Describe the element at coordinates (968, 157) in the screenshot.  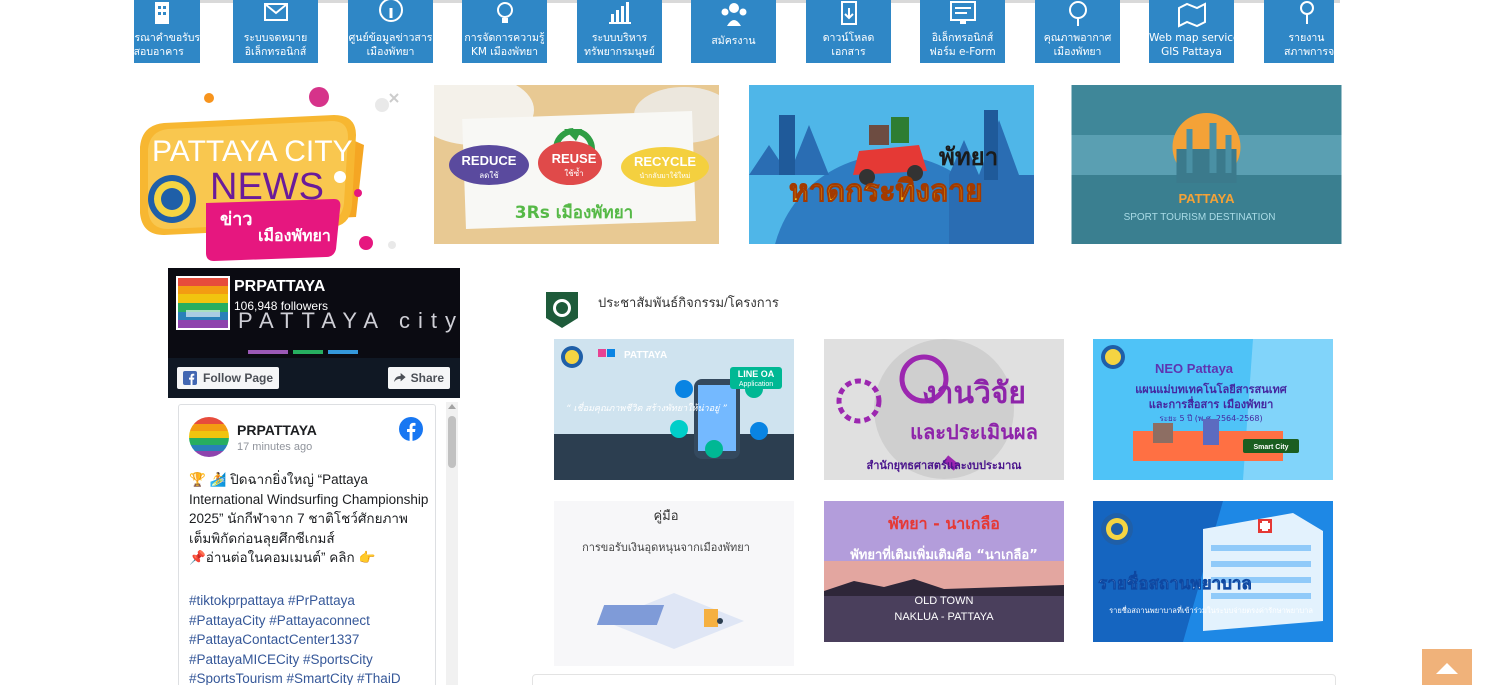
I see `banner-krating-title1: พัทยา` at that location.